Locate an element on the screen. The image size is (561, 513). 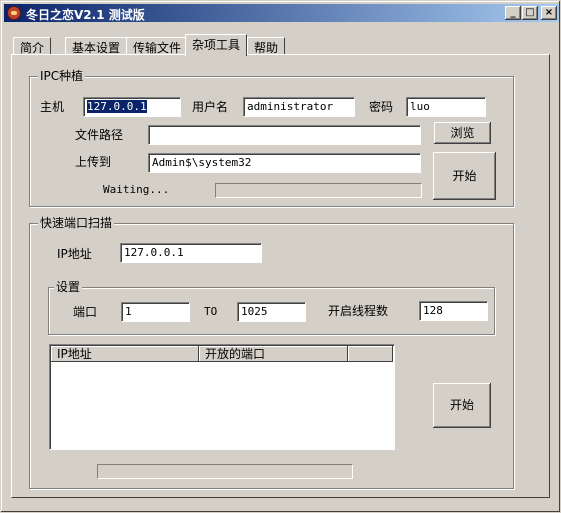
tab-file-transfer: 传输文件 is located at coordinates (157, 46).